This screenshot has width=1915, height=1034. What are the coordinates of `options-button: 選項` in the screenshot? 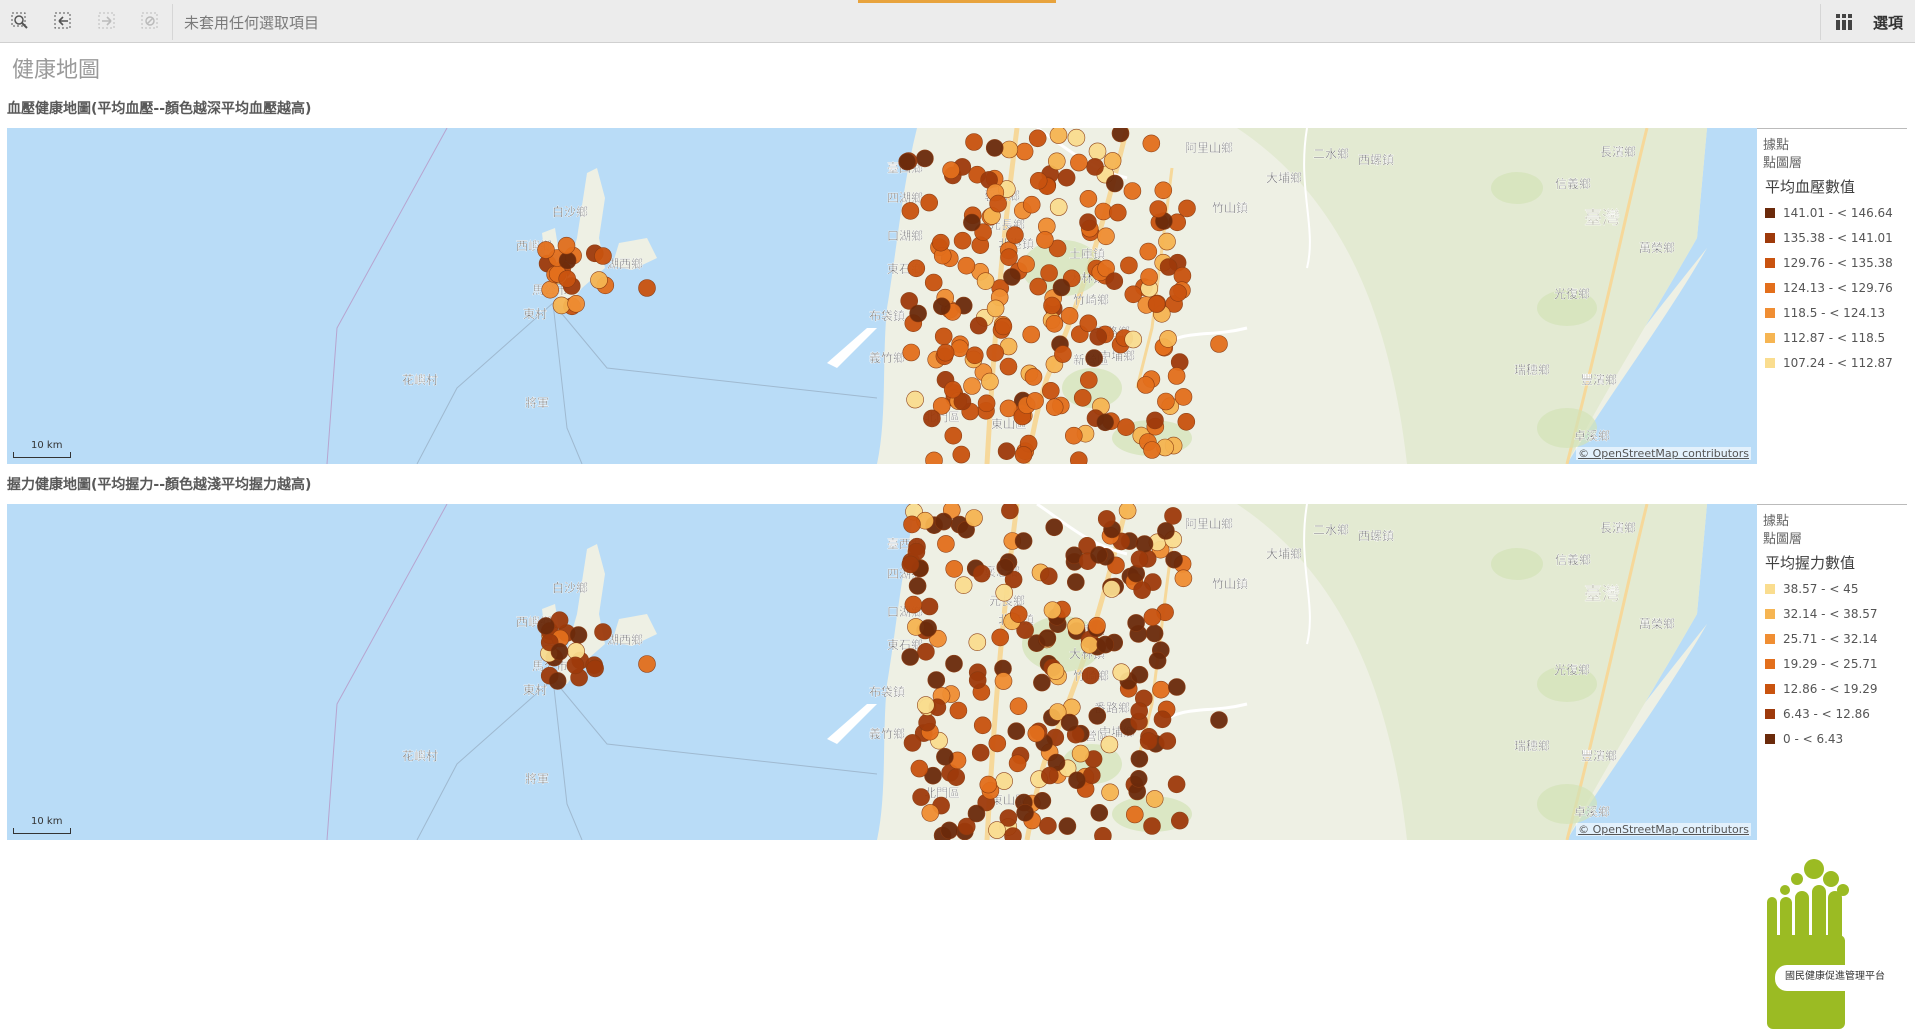 It's located at (1888, 22).